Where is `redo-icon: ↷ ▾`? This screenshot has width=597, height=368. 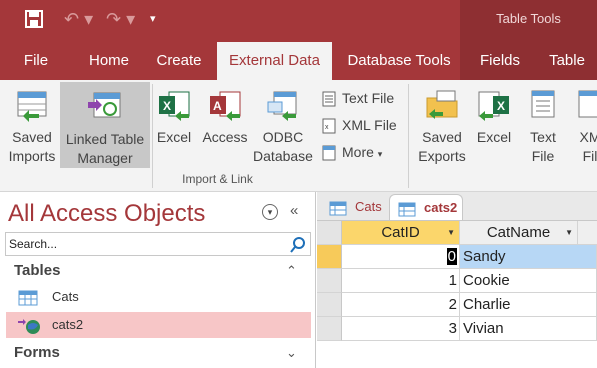 redo-icon: ↷ ▾ is located at coordinates (124, 19).